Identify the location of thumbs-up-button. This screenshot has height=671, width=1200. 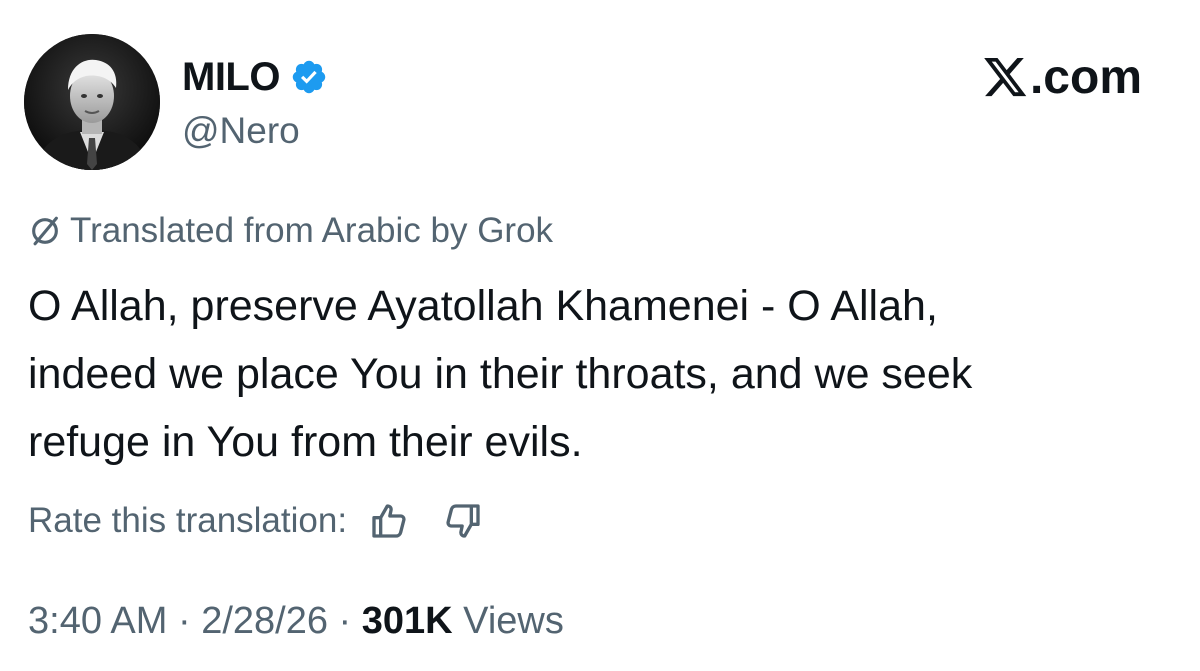
(389, 521).